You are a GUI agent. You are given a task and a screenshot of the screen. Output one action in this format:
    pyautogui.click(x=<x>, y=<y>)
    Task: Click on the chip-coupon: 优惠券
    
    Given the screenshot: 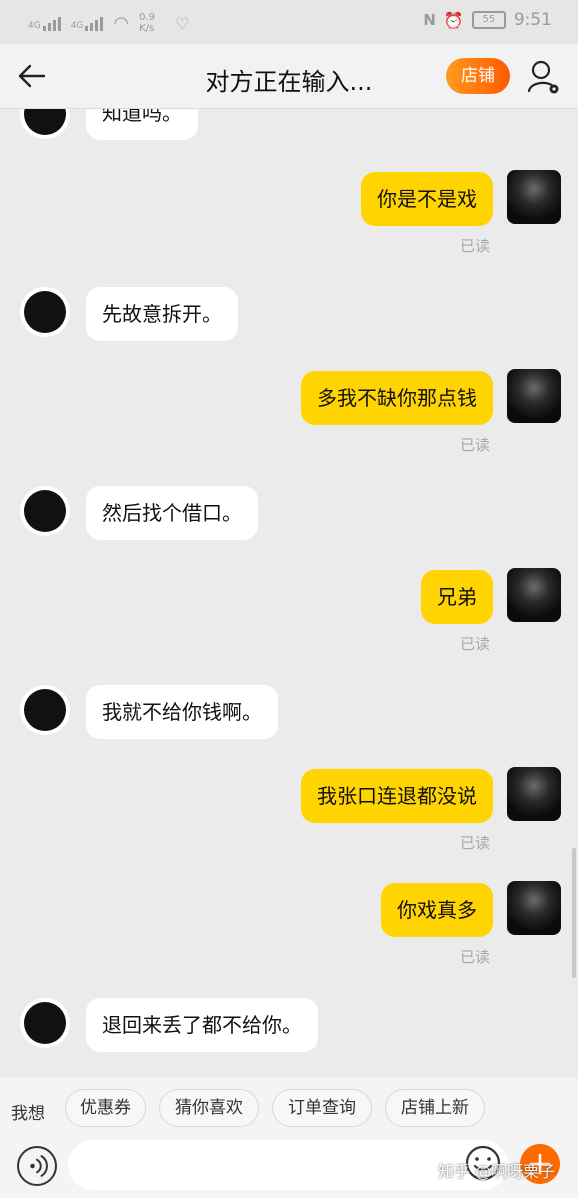 What is the action you would take?
    pyautogui.click(x=105, y=1108)
    